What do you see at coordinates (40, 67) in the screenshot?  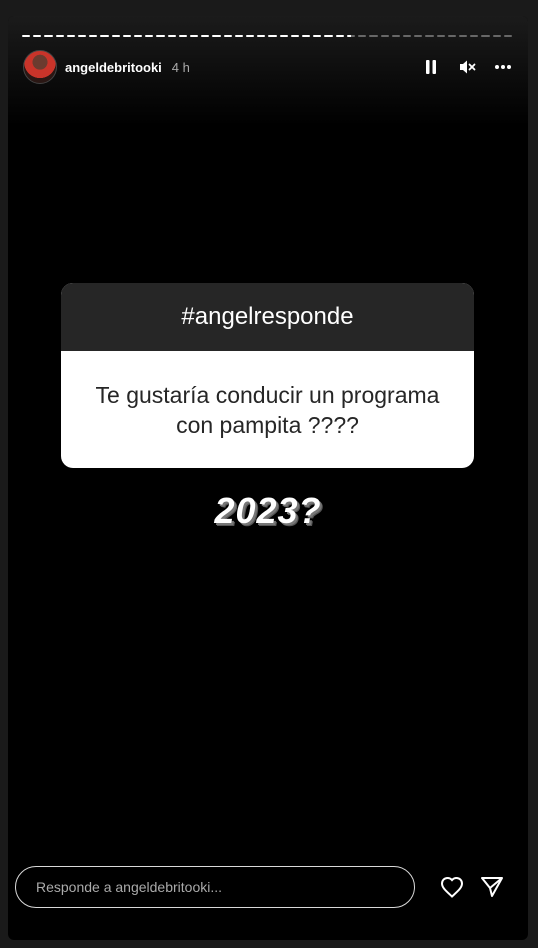 I see `avatar` at bounding box center [40, 67].